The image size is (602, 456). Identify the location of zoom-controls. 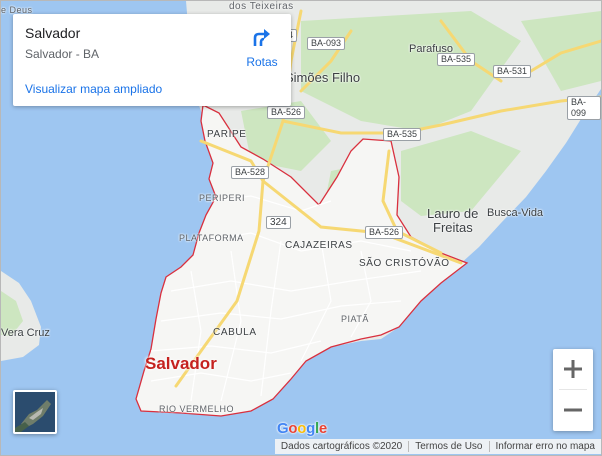
(573, 390).